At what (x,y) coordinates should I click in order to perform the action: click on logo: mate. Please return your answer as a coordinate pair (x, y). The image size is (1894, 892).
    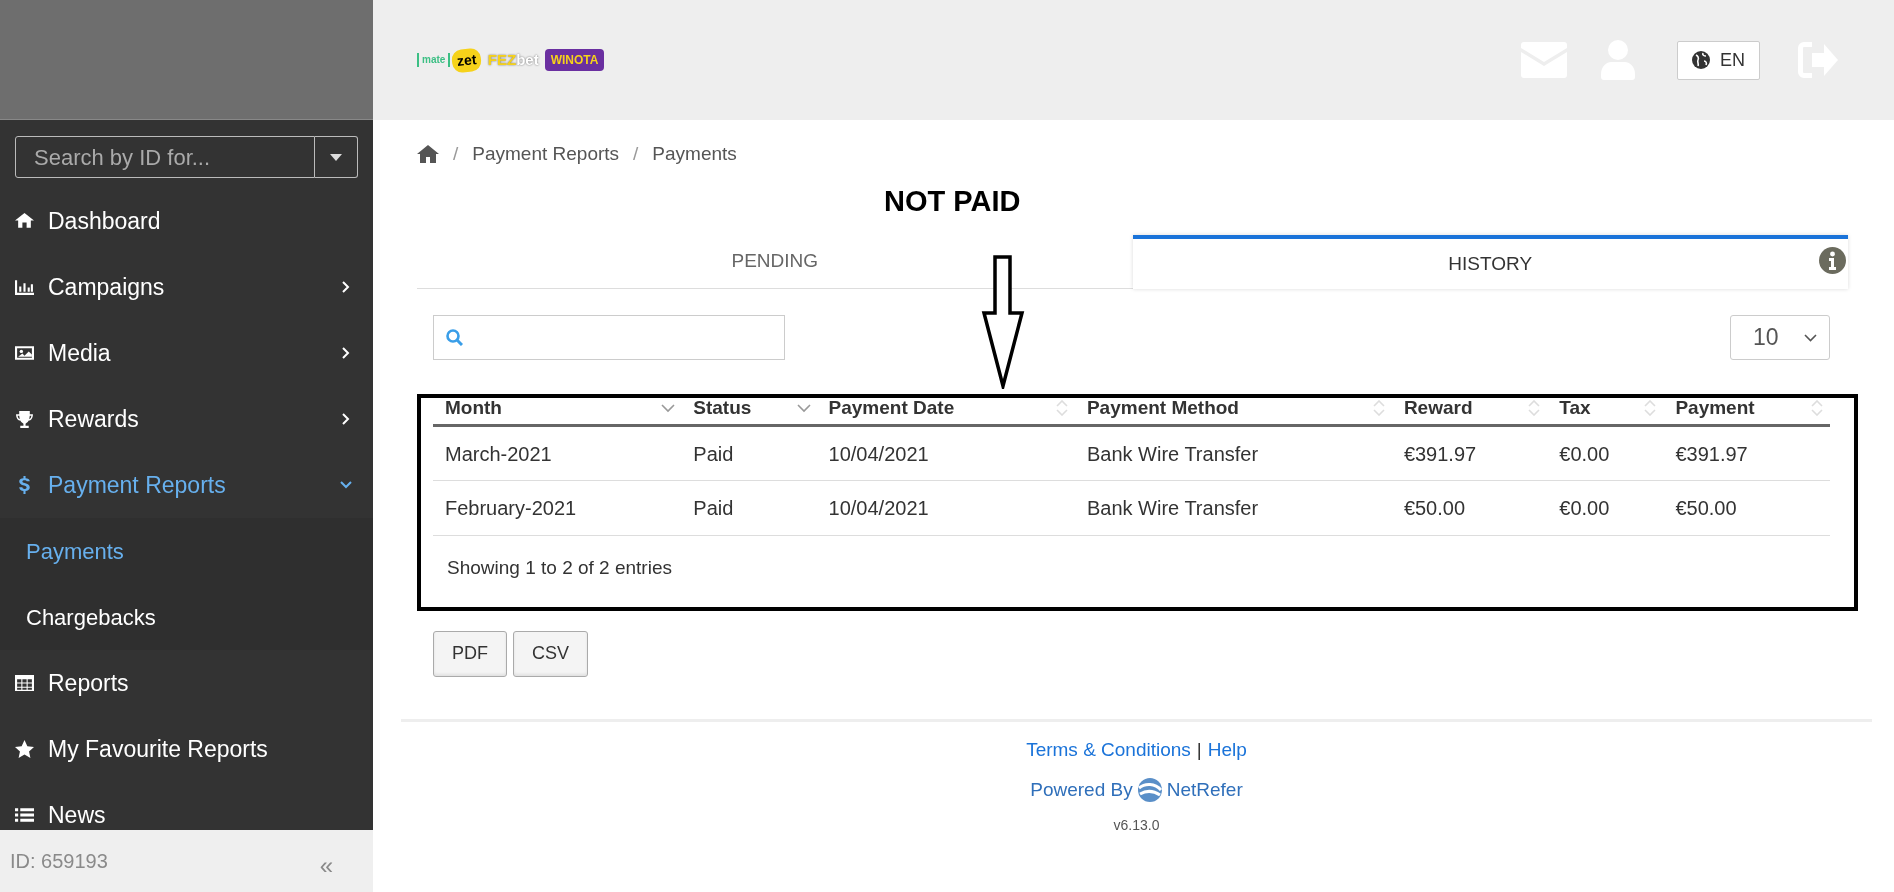
    Looking at the image, I should click on (434, 60).